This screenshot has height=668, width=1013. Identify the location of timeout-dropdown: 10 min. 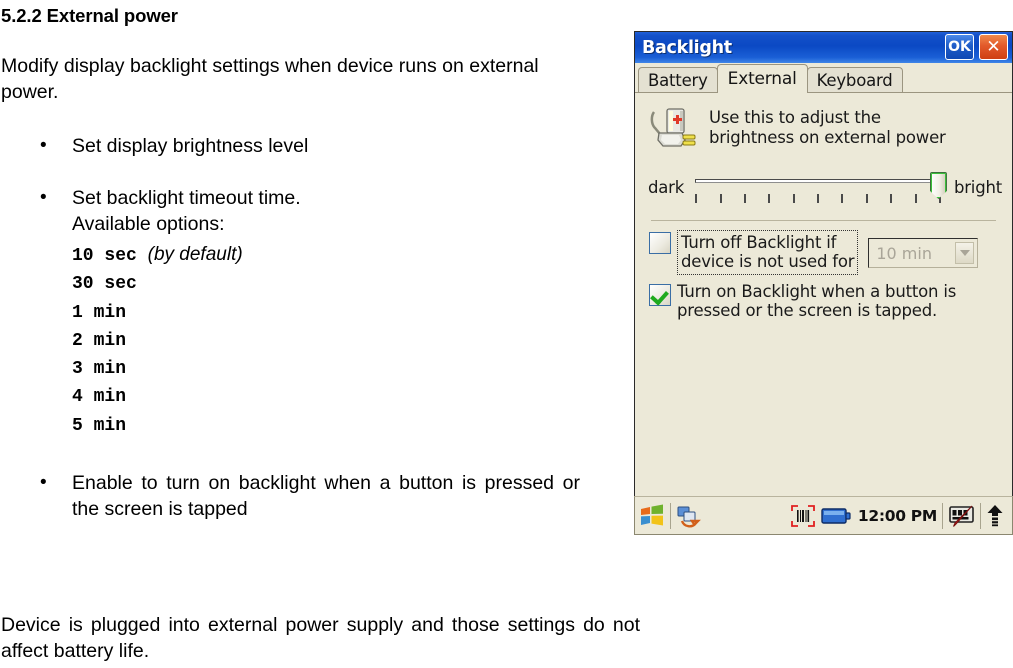
(923, 253).